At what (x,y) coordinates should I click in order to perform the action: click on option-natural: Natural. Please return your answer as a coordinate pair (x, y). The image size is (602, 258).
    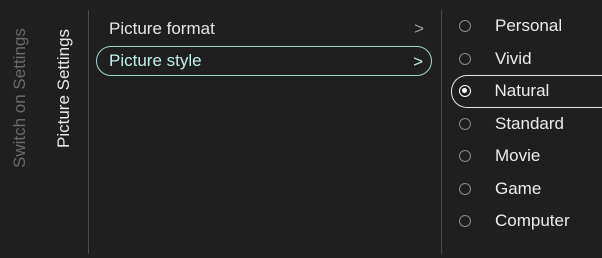
    Looking at the image, I should click on (526, 91).